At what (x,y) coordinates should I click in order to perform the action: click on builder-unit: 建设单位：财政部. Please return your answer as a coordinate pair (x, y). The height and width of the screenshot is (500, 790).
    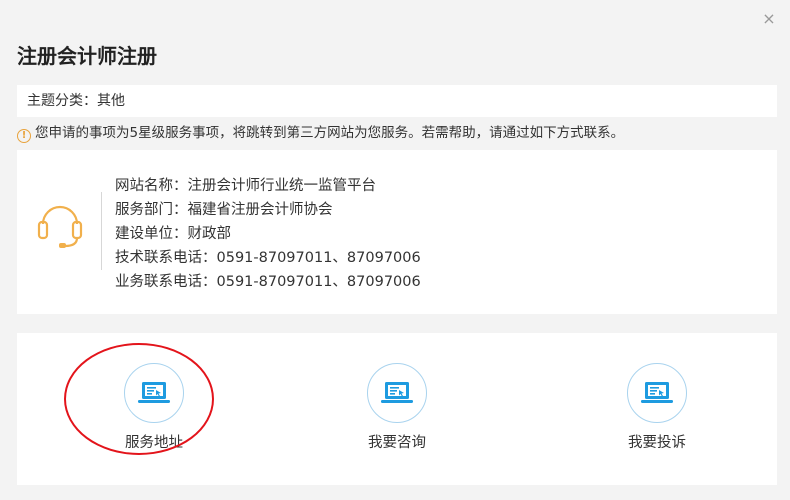
    Looking at the image, I should click on (173, 234).